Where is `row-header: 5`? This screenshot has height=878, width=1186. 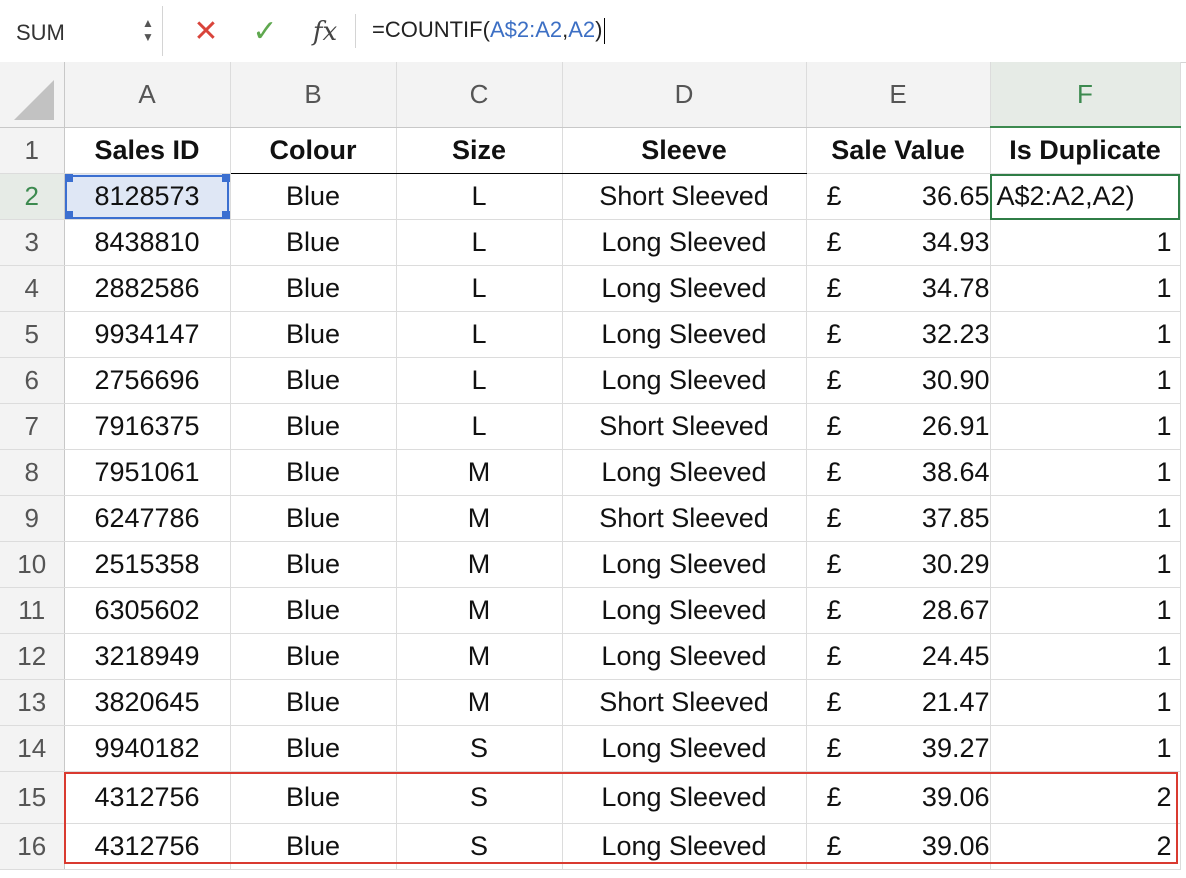
row-header: 5 is located at coordinates (32, 334).